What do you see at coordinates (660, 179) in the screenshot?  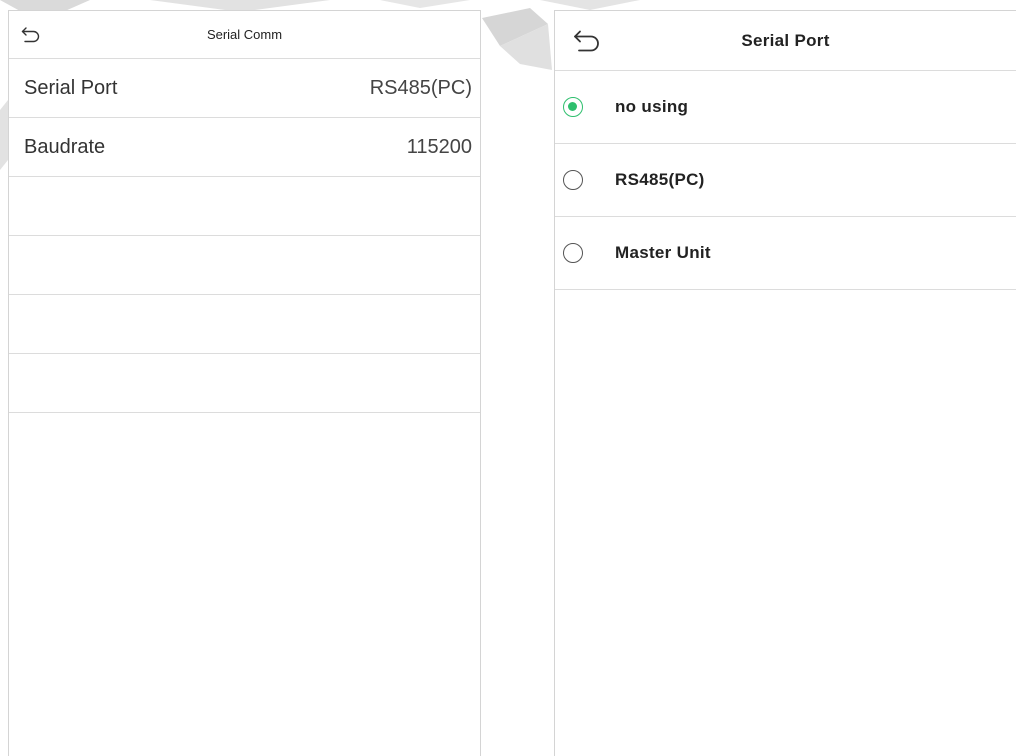 I see `option-label: RS485(PC)` at bounding box center [660, 179].